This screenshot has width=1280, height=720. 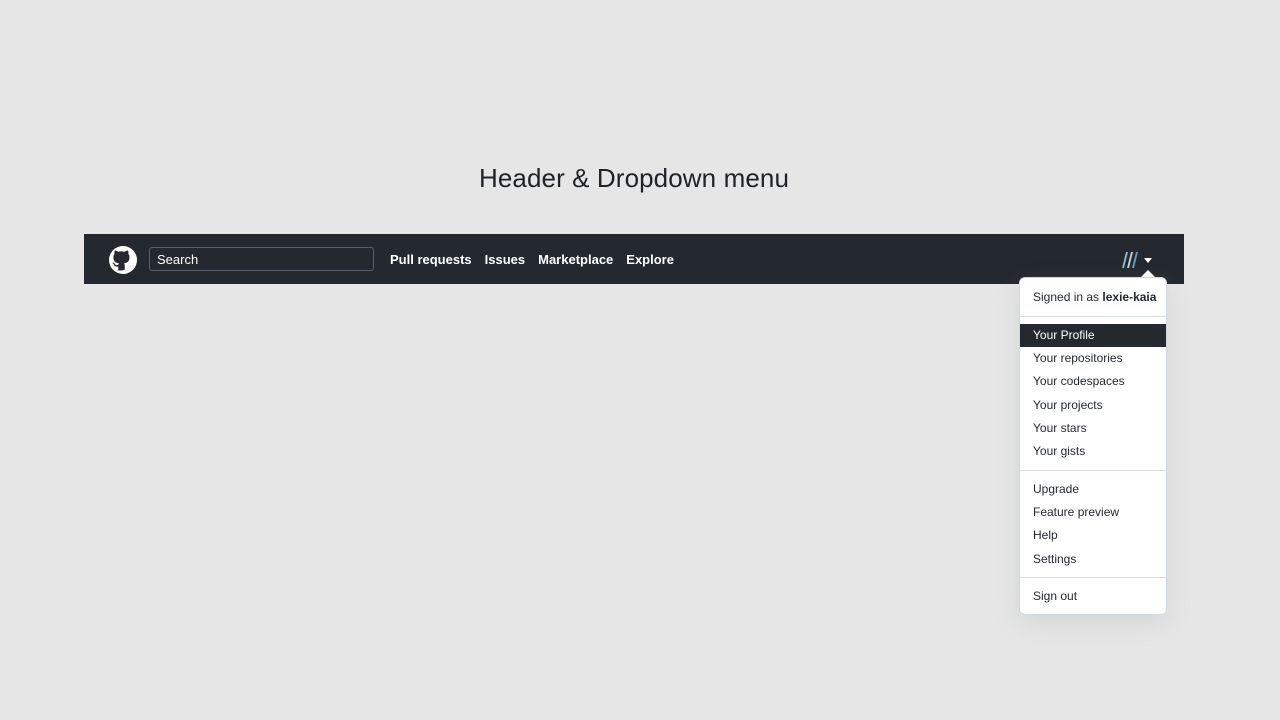 I want to click on menu-item-your-repositories: Your repositories, so click(x=1093, y=358).